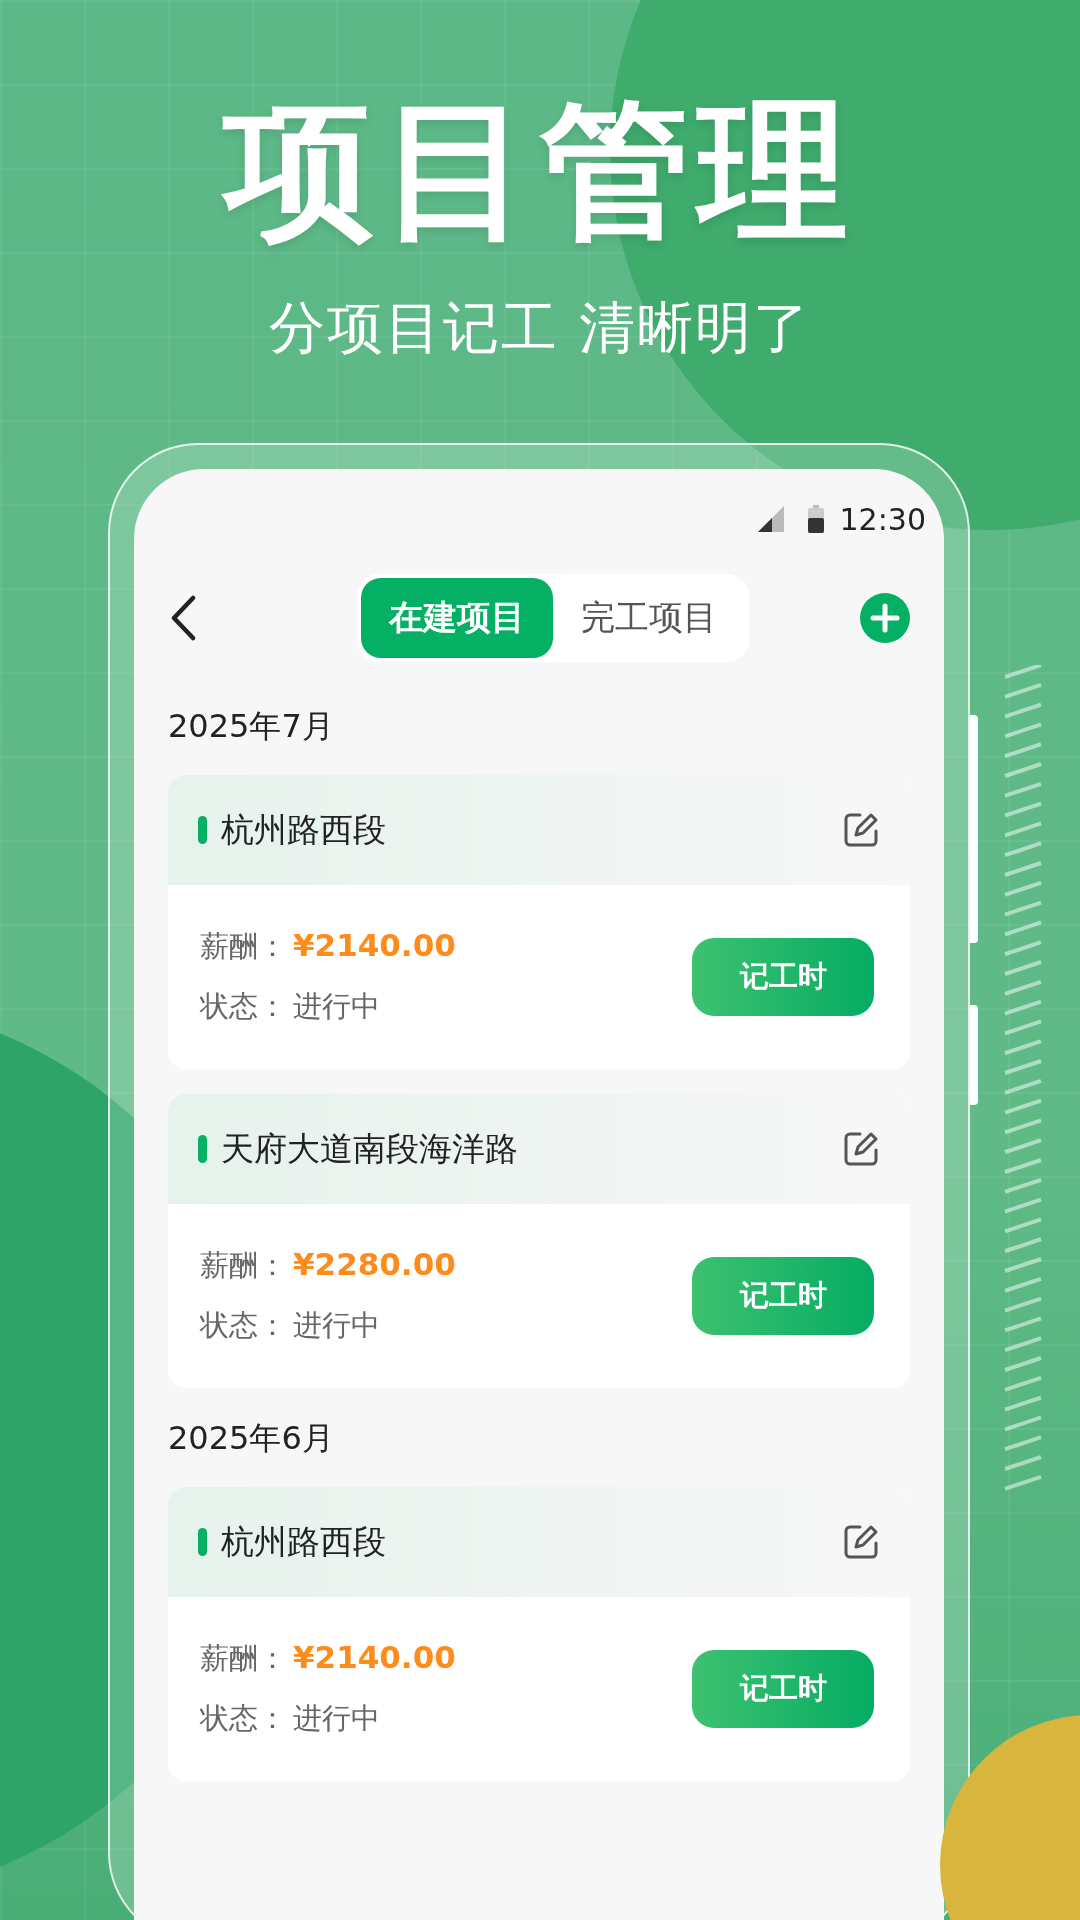 This screenshot has height=1920, width=1080. Describe the element at coordinates (815, 519) in the screenshot. I see `battery-icon` at that location.